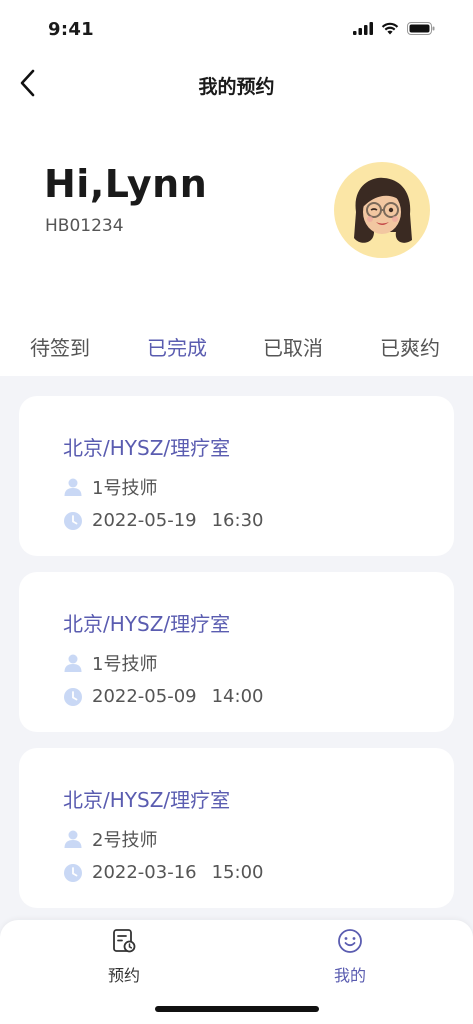  What do you see at coordinates (71, 29) in the screenshot?
I see `status-time: 9:41` at bounding box center [71, 29].